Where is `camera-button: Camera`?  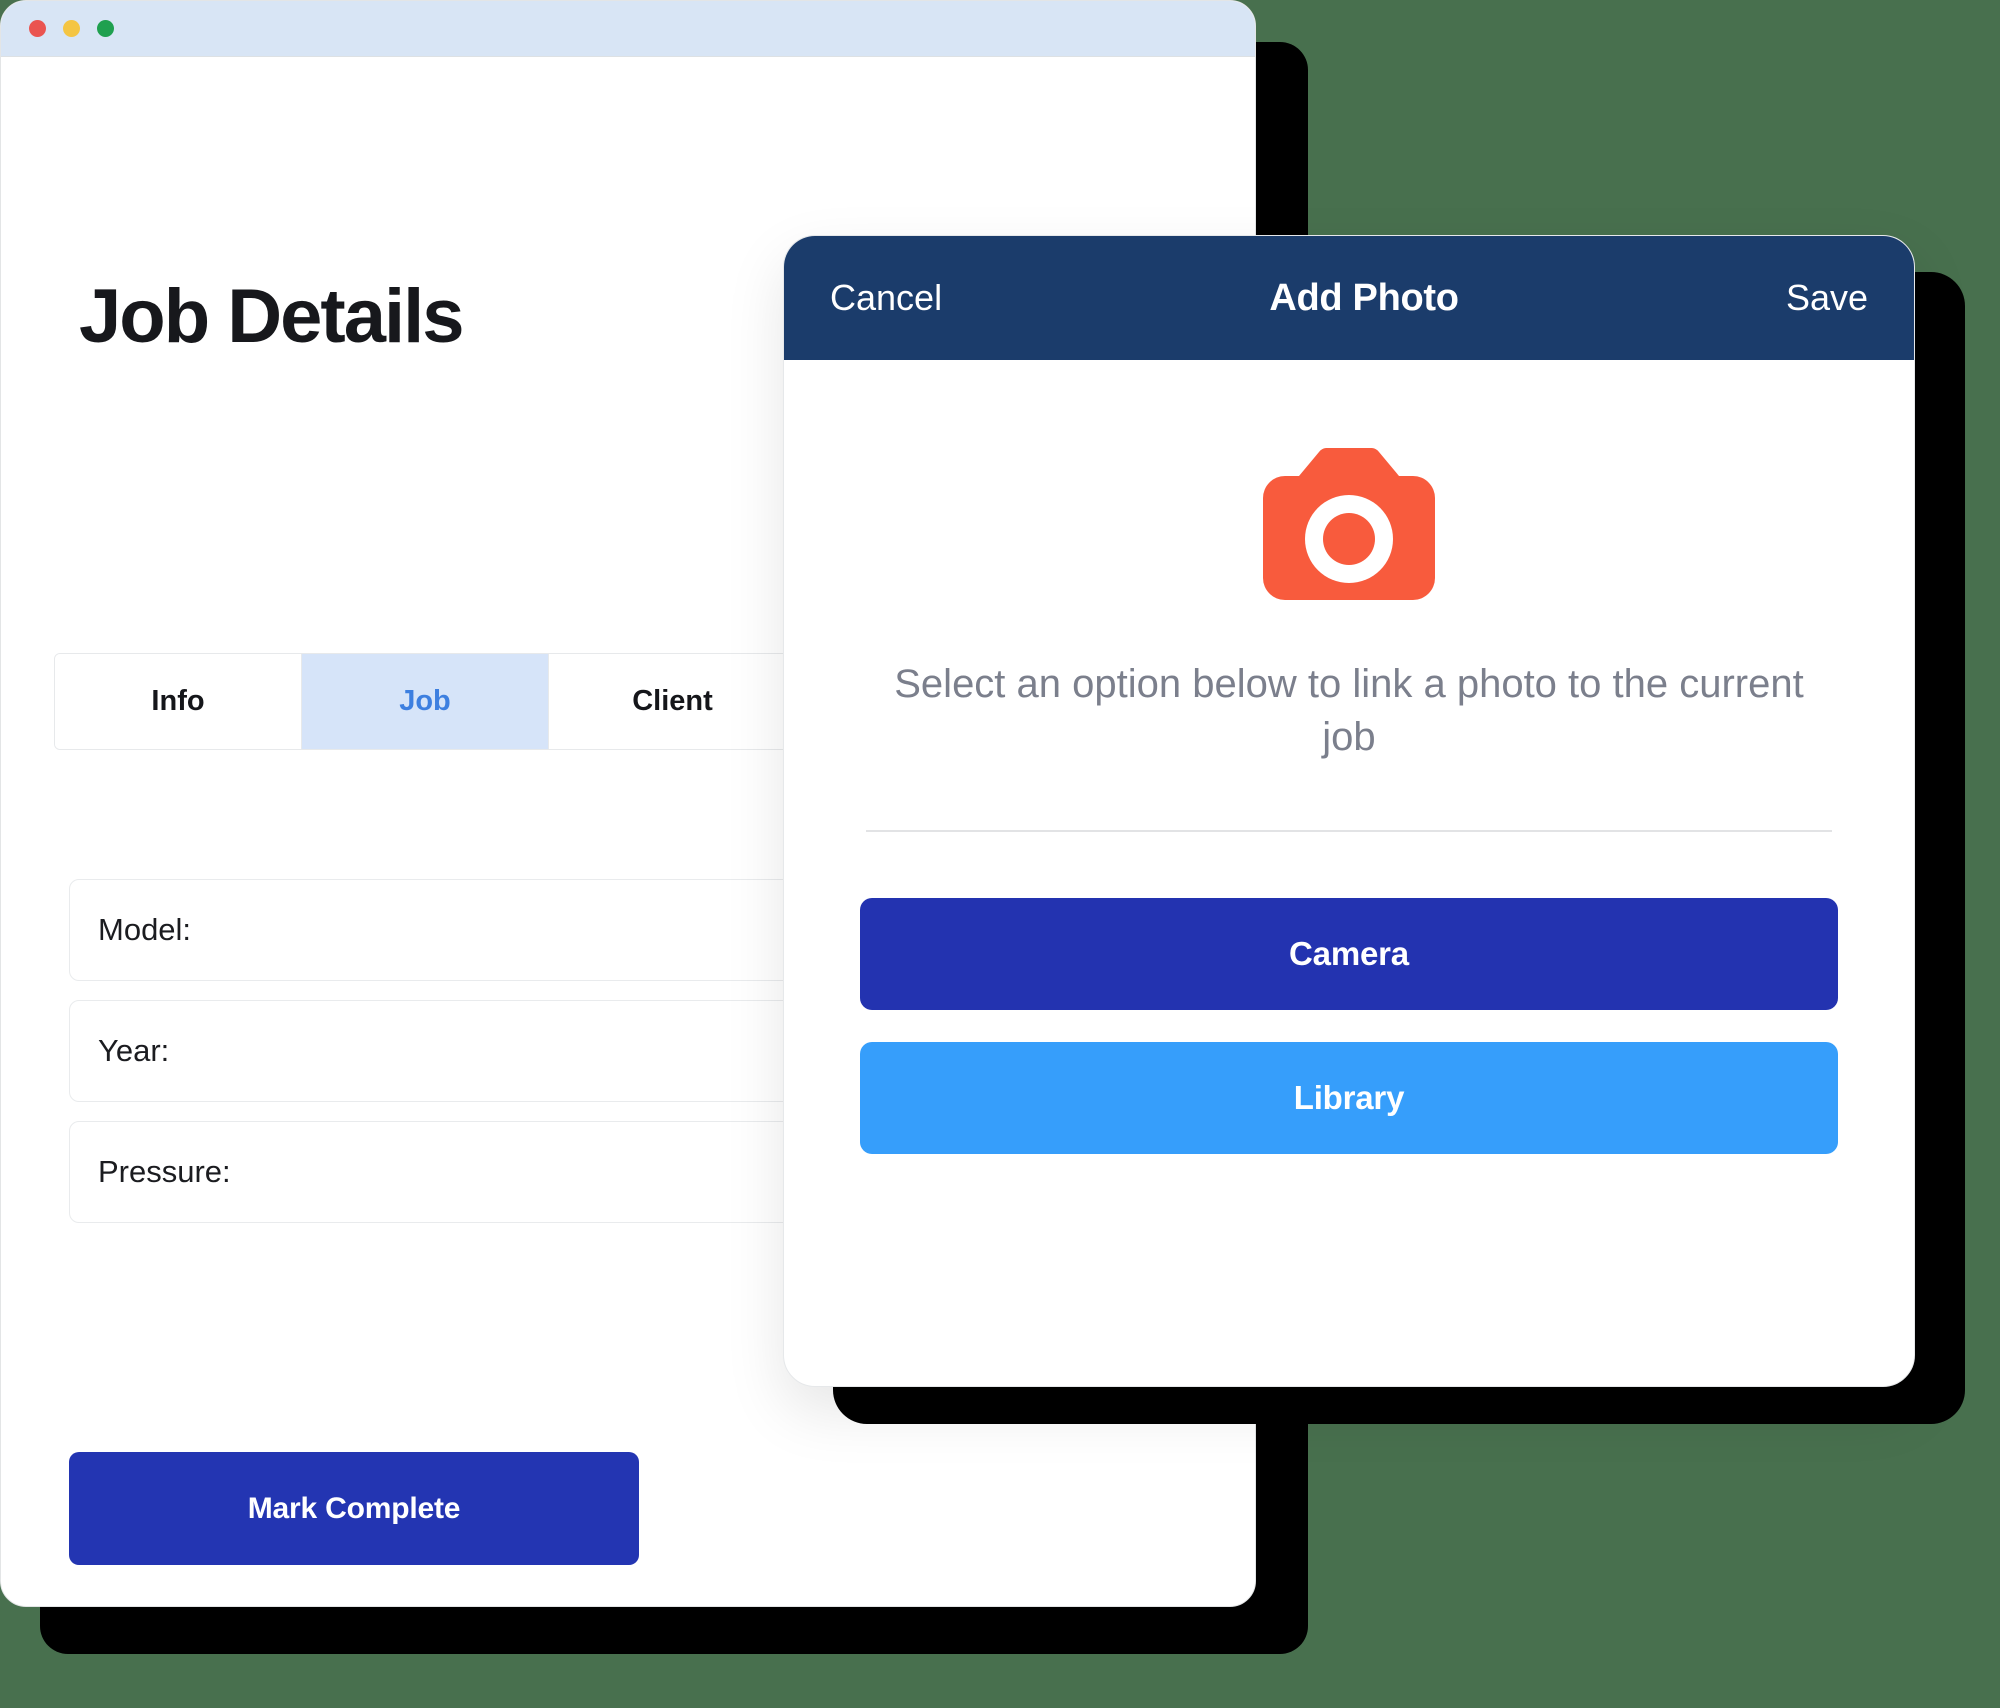
camera-button: Camera is located at coordinates (1349, 953).